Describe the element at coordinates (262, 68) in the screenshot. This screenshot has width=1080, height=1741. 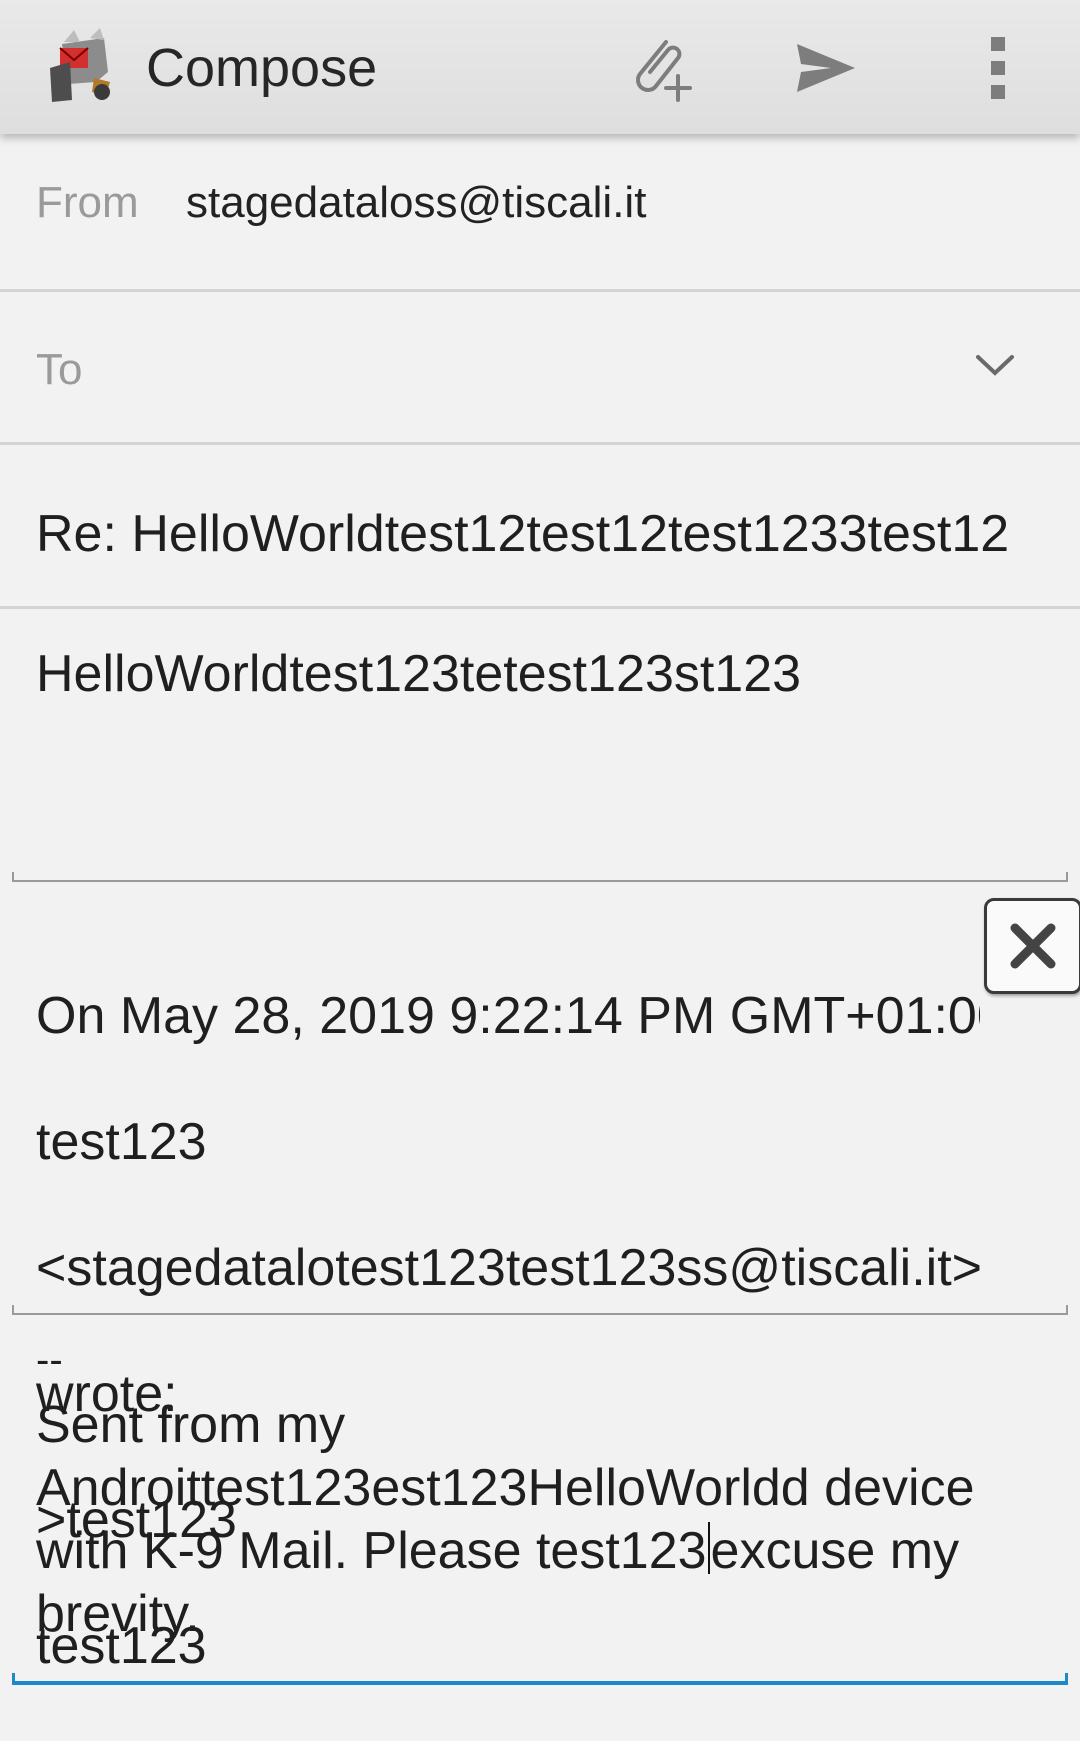
I see `screen-title: Compose` at that location.